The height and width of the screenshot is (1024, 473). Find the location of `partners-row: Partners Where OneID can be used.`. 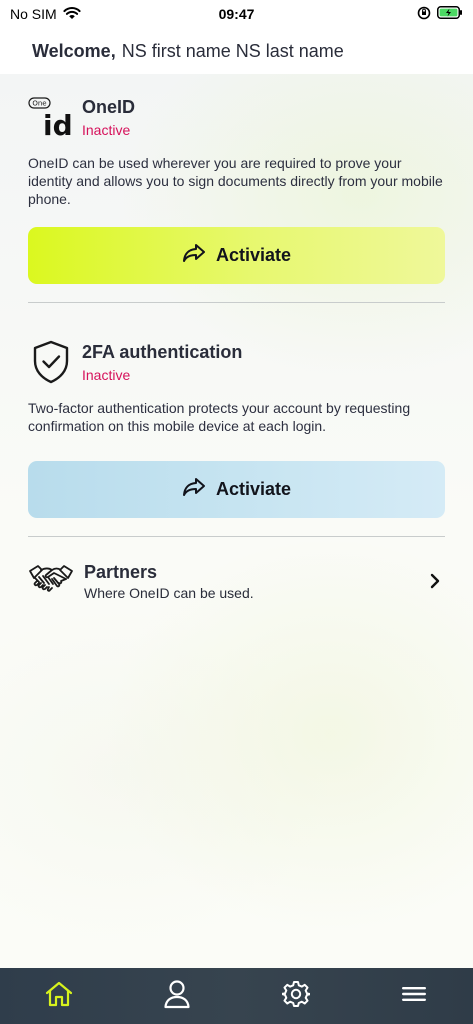

partners-row: Partners Where OneID can be used. is located at coordinates (236, 581).